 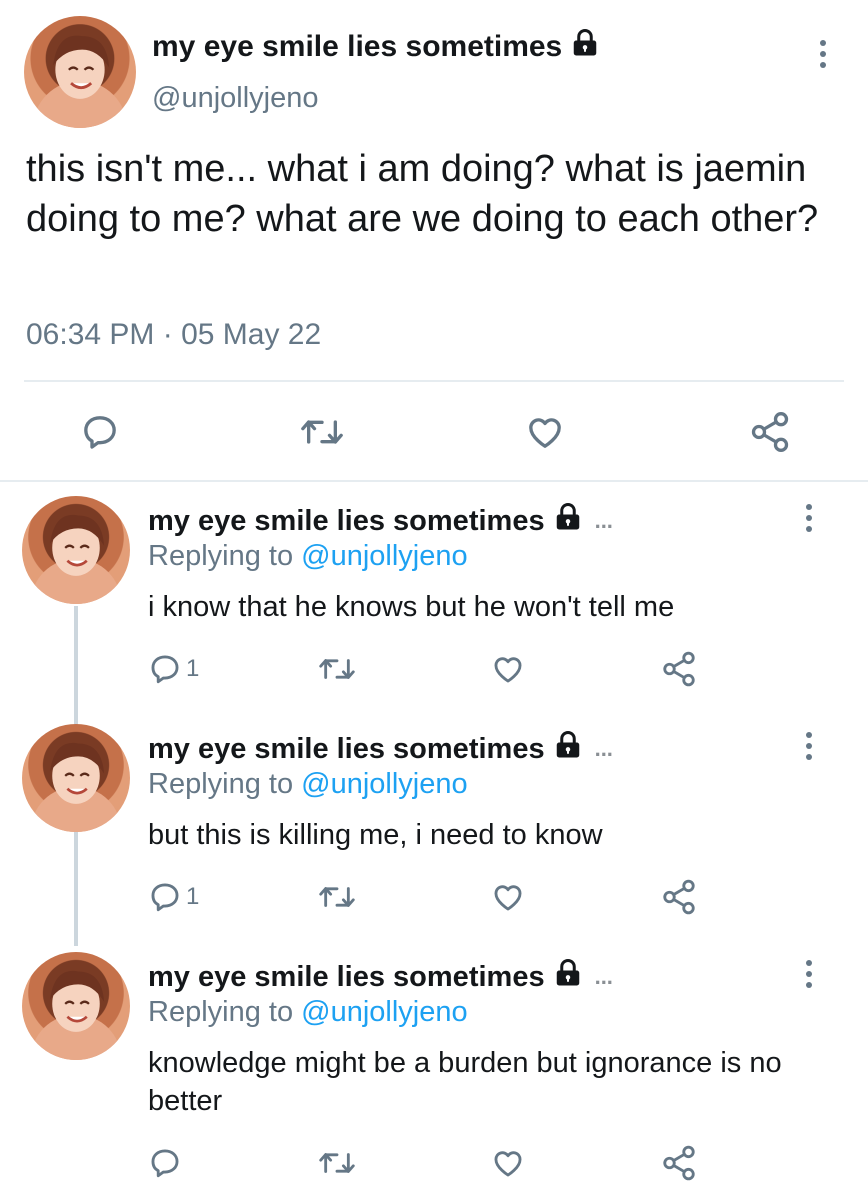 What do you see at coordinates (235, 98) in the screenshot?
I see `handle: @unjollyjeno` at bounding box center [235, 98].